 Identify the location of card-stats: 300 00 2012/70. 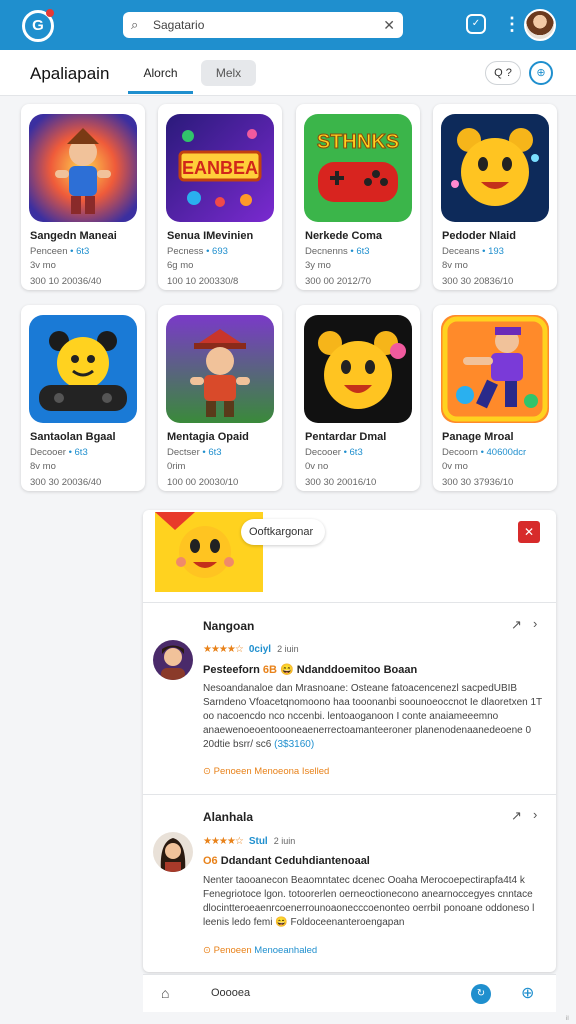
(338, 281).